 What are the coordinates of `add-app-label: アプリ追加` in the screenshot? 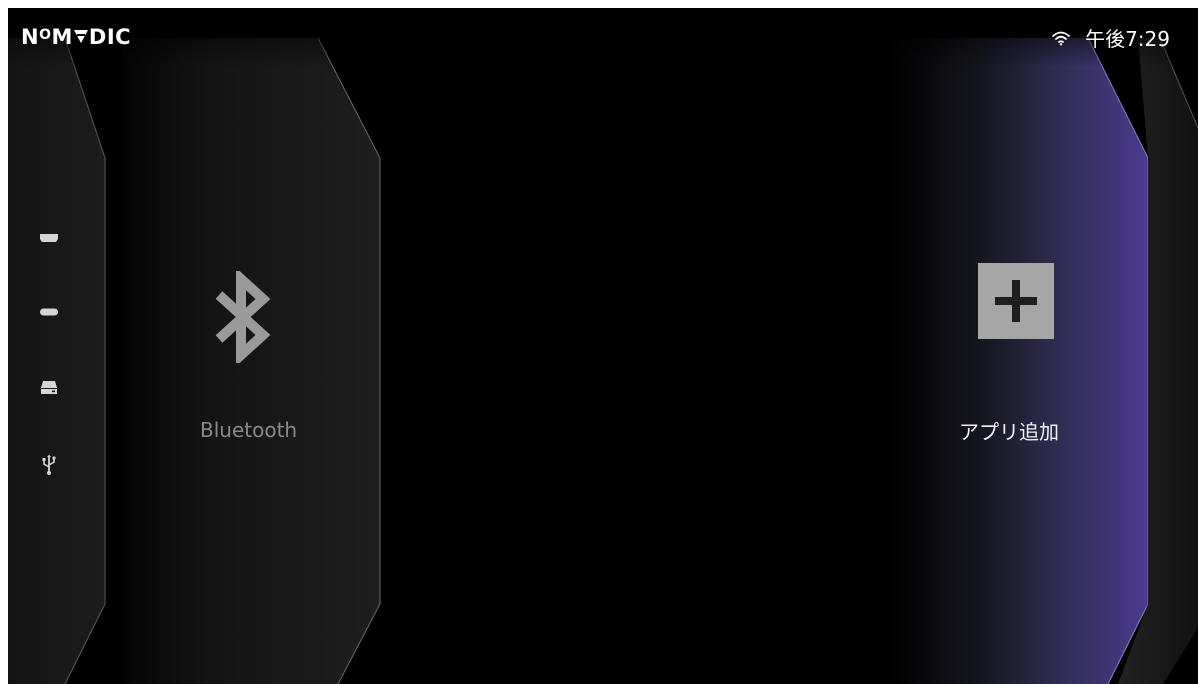 It's located at (1009, 432).